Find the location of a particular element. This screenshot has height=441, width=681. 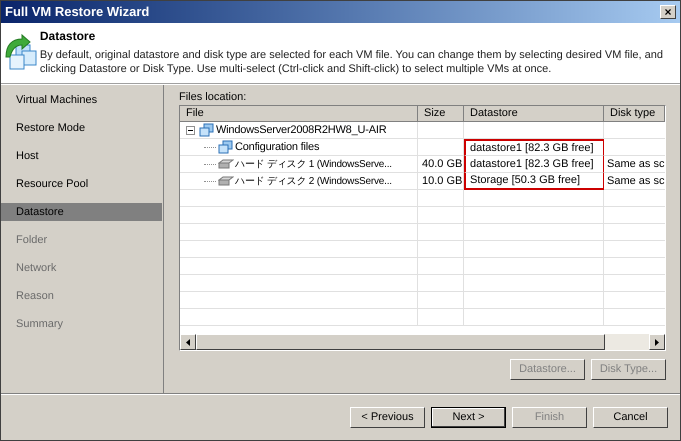

left-arrow-icon is located at coordinates (188, 342).